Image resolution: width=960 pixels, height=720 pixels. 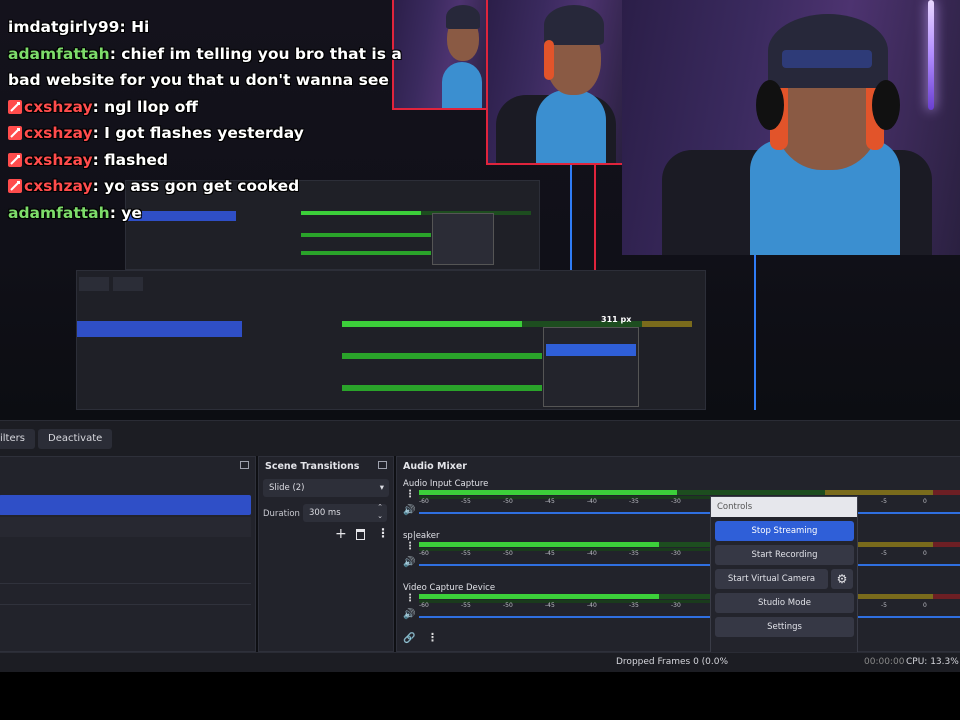 What do you see at coordinates (17, 439) in the screenshot?
I see `filters-button: ilters` at bounding box center [17, 439].